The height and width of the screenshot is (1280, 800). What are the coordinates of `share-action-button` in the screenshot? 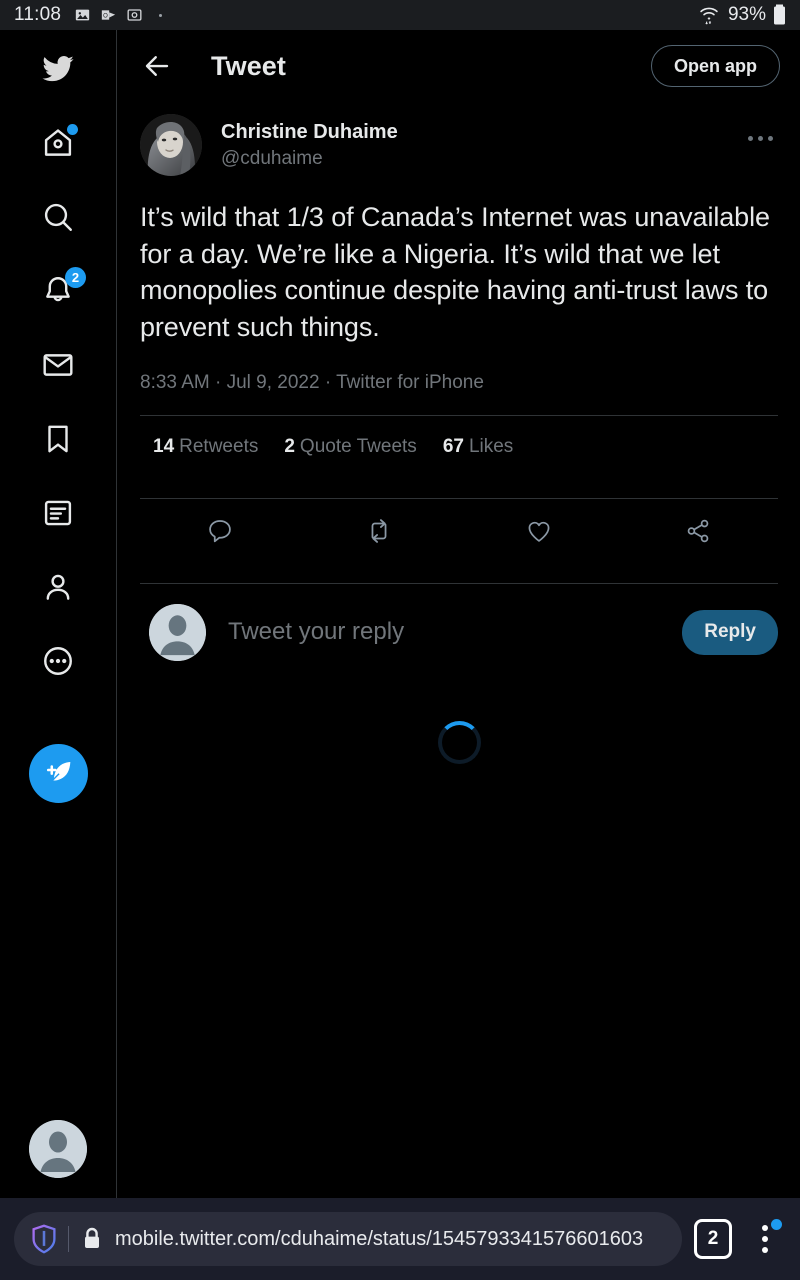 It's located at (699, 531).